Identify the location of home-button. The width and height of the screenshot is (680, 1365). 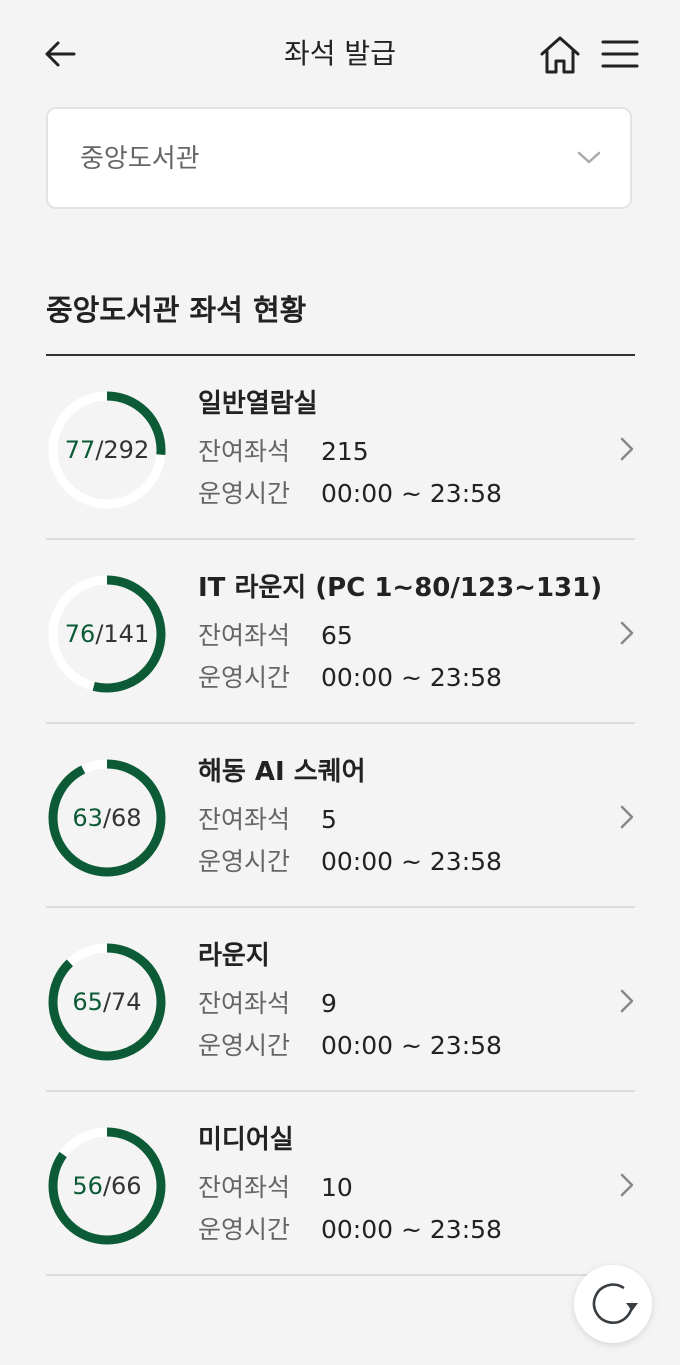
(560, 55).